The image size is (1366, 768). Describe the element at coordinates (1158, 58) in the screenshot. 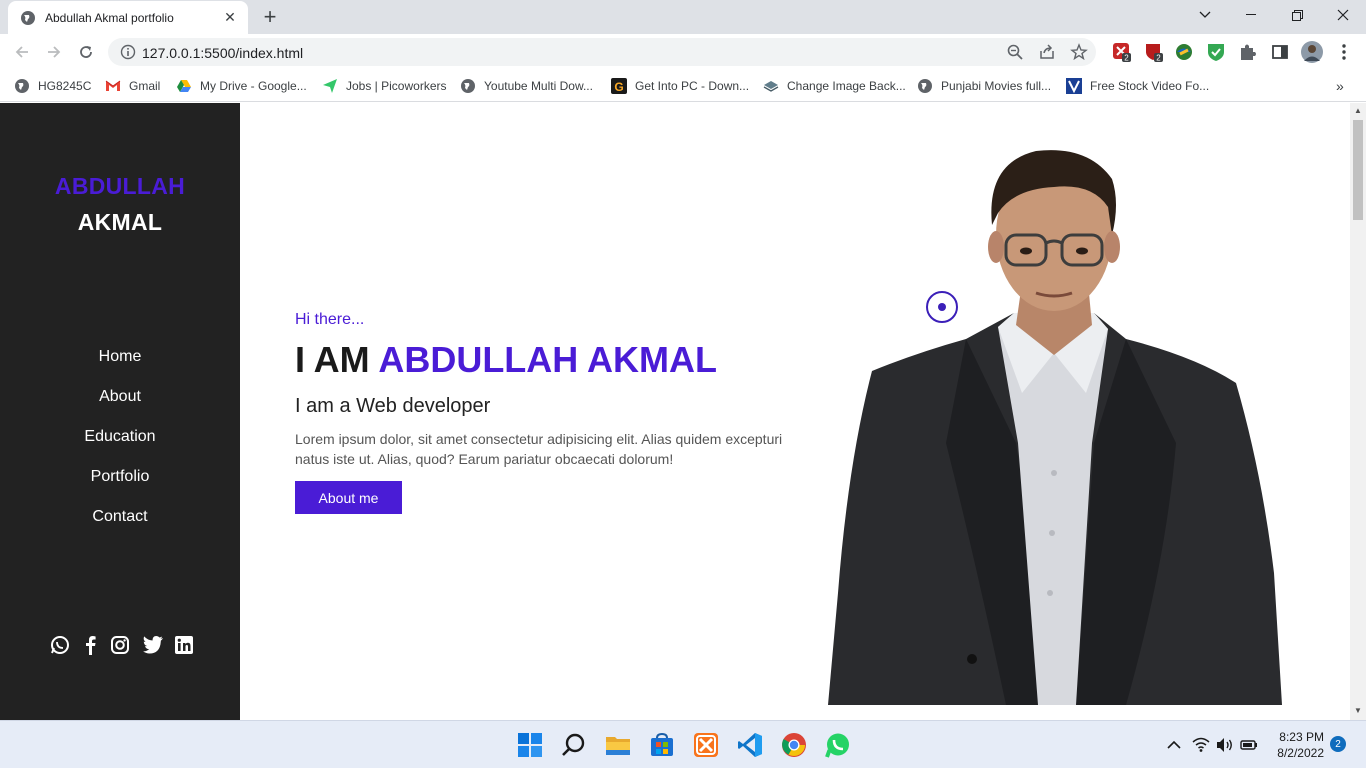

I see `extension-badge-2: 2` at that location.